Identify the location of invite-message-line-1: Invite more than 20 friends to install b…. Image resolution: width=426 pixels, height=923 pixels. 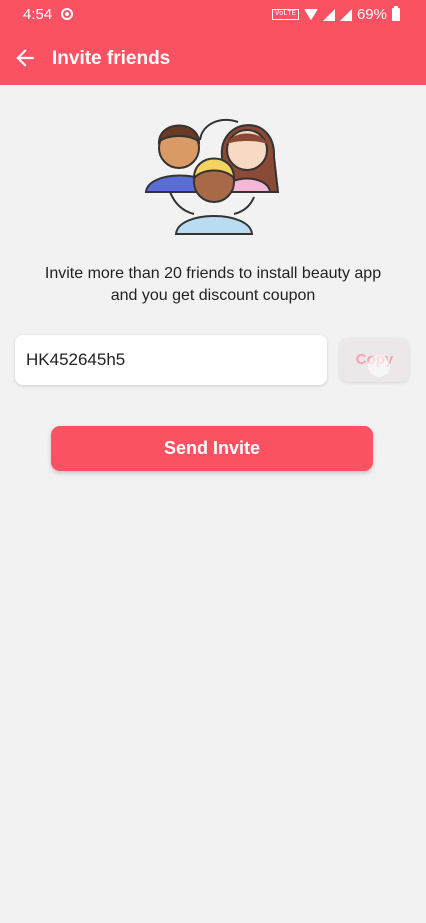
(213, 273).